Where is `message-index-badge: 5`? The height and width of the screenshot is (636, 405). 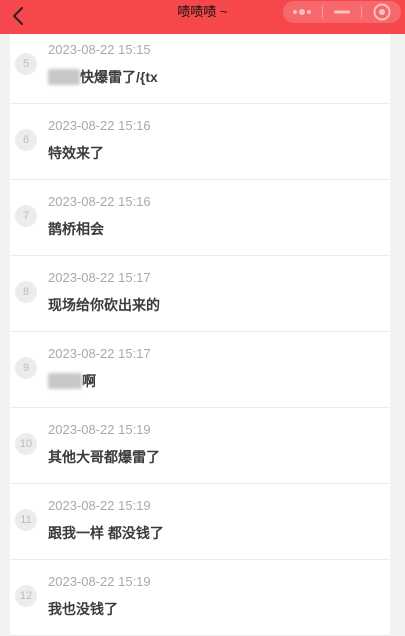
message-index-badge: 5 is located at coordinates (26, 64).